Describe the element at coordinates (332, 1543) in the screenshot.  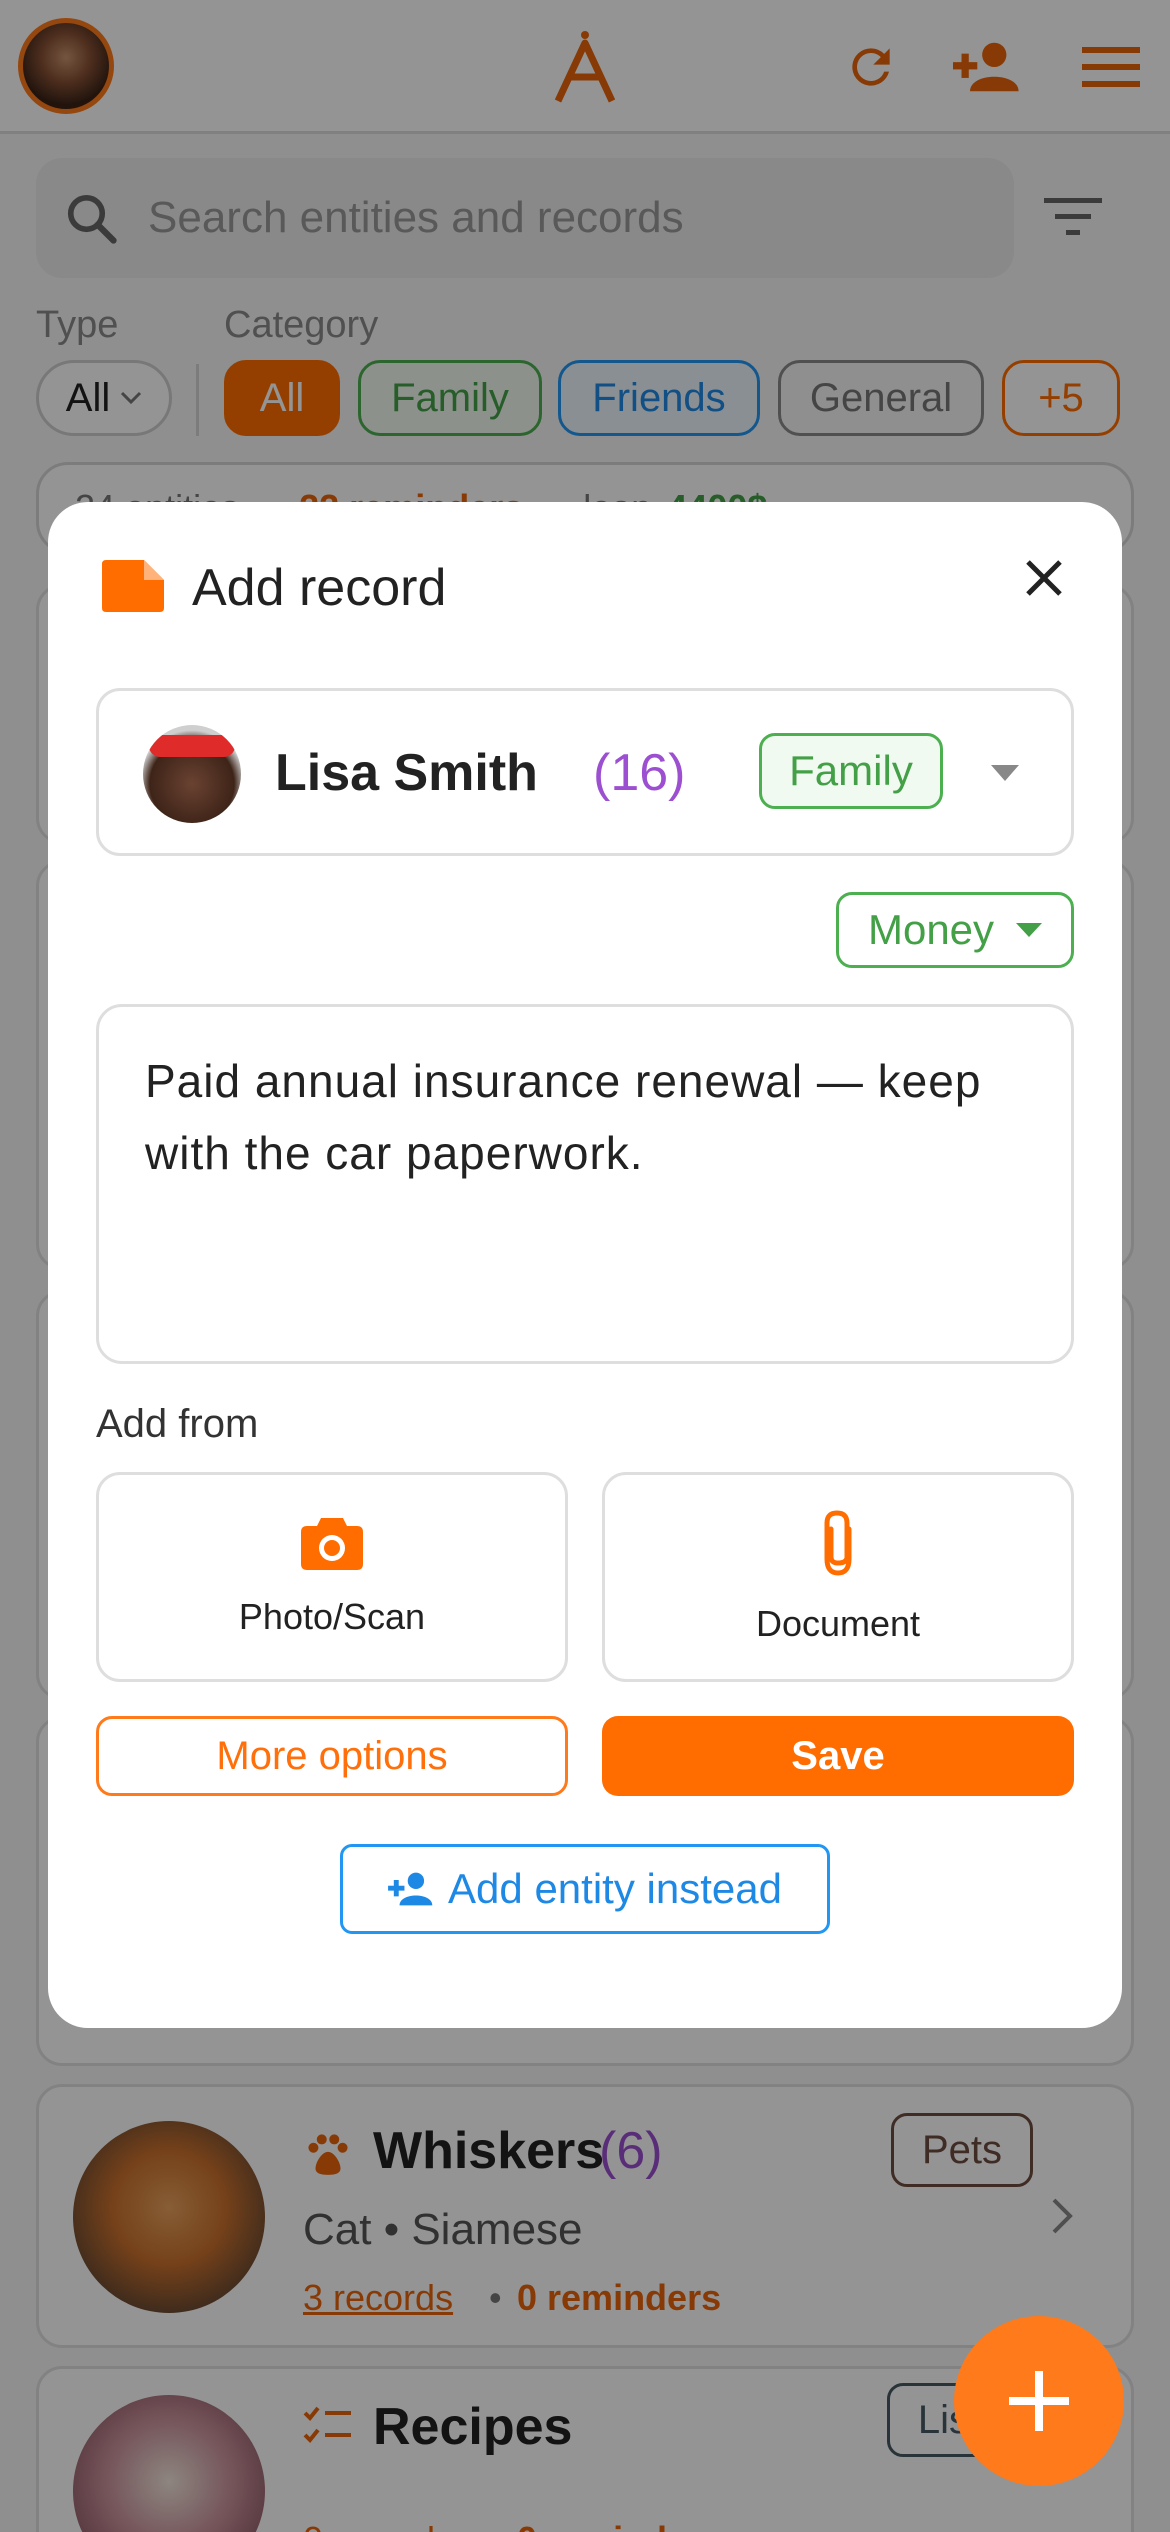
I see `camera-icon` at that location.